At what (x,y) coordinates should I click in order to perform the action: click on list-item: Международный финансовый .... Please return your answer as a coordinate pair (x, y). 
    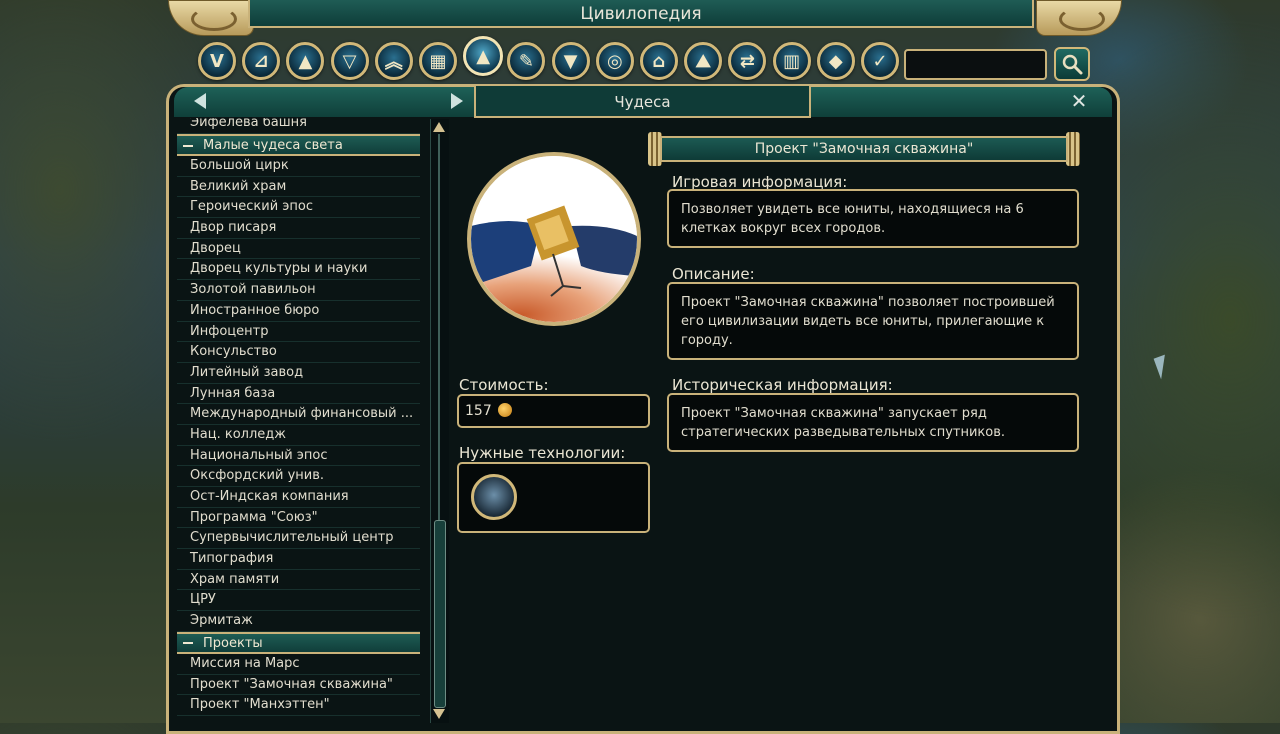
    Looking at the image, I should click on (298, 414).